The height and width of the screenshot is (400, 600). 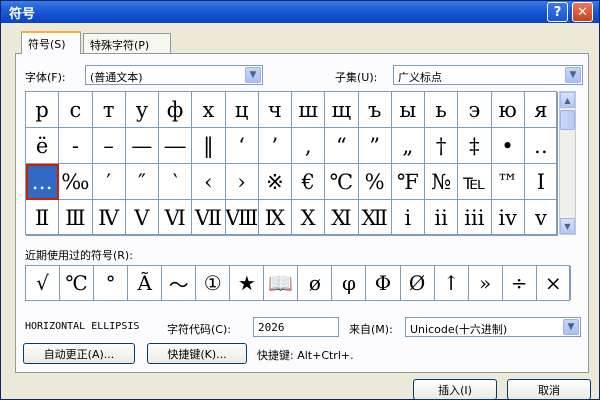 I want to click on recent-symbol-cell: ℃, so click(x=77, y=283).